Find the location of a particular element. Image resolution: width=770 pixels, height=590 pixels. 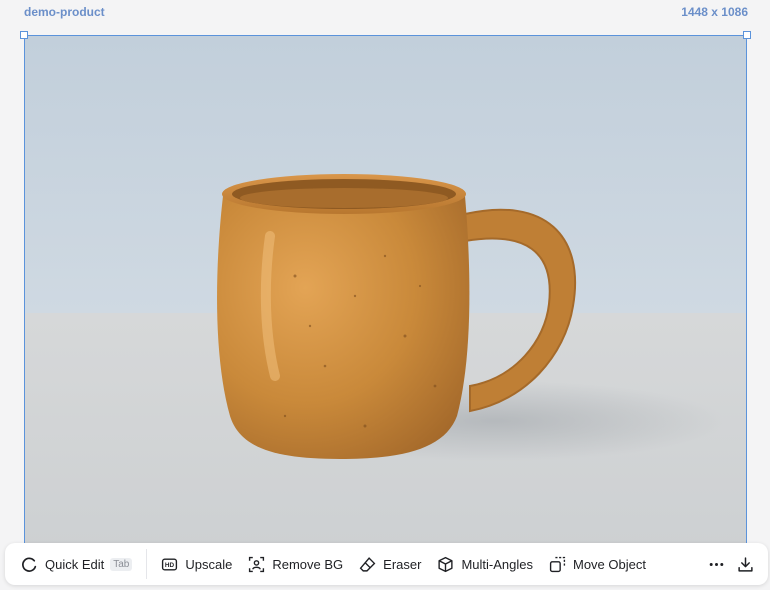

person-frame-icon is located at coordinates (257, 564).